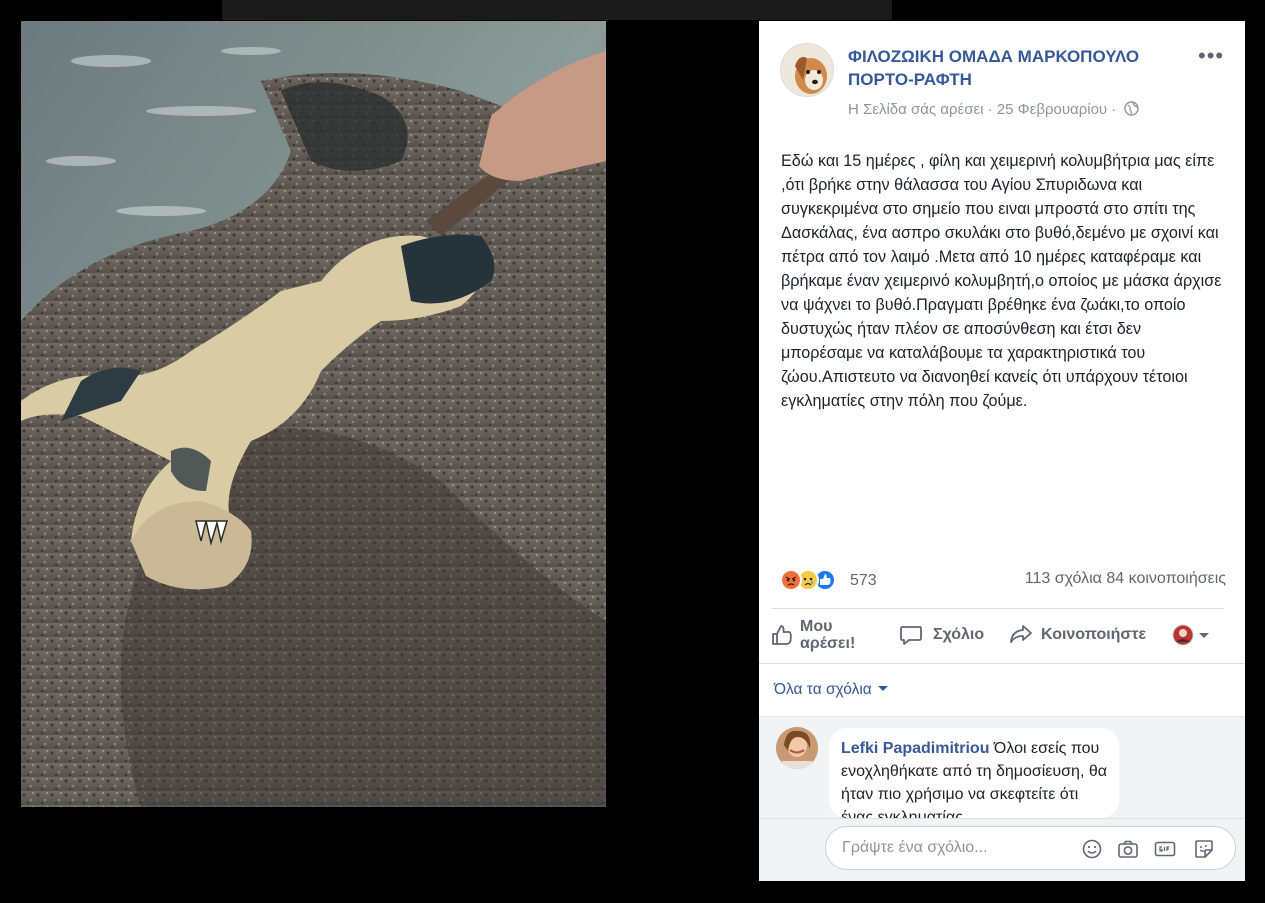 Image resolution: width=1265 pixels, height=903 pixels. I want to click on comments-filter-label: Όλα τα σχόλια, so click(823, 689).